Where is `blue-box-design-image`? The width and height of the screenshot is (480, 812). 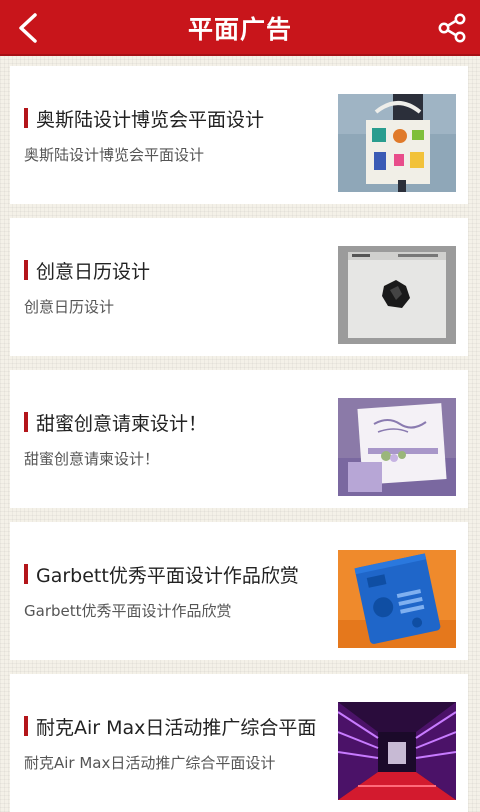 blue-box-design-image is located at coordinates (397, 599).